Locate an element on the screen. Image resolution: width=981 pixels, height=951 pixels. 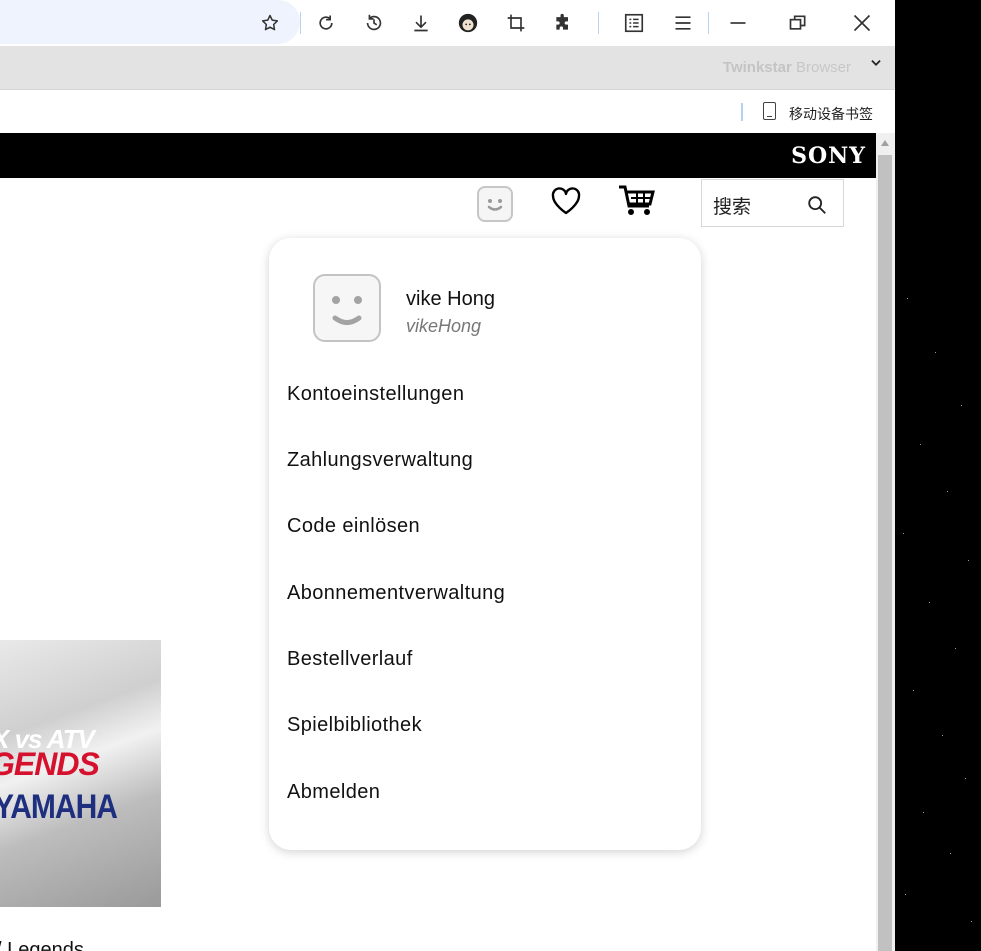
download-icon is located at coordinates (421, 23).